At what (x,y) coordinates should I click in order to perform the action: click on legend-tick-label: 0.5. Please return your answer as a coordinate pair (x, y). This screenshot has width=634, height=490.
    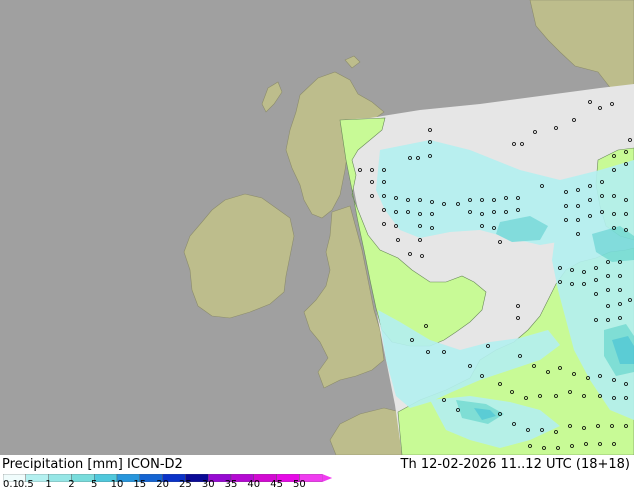
    Looking at the image, I should click on (25, 484).